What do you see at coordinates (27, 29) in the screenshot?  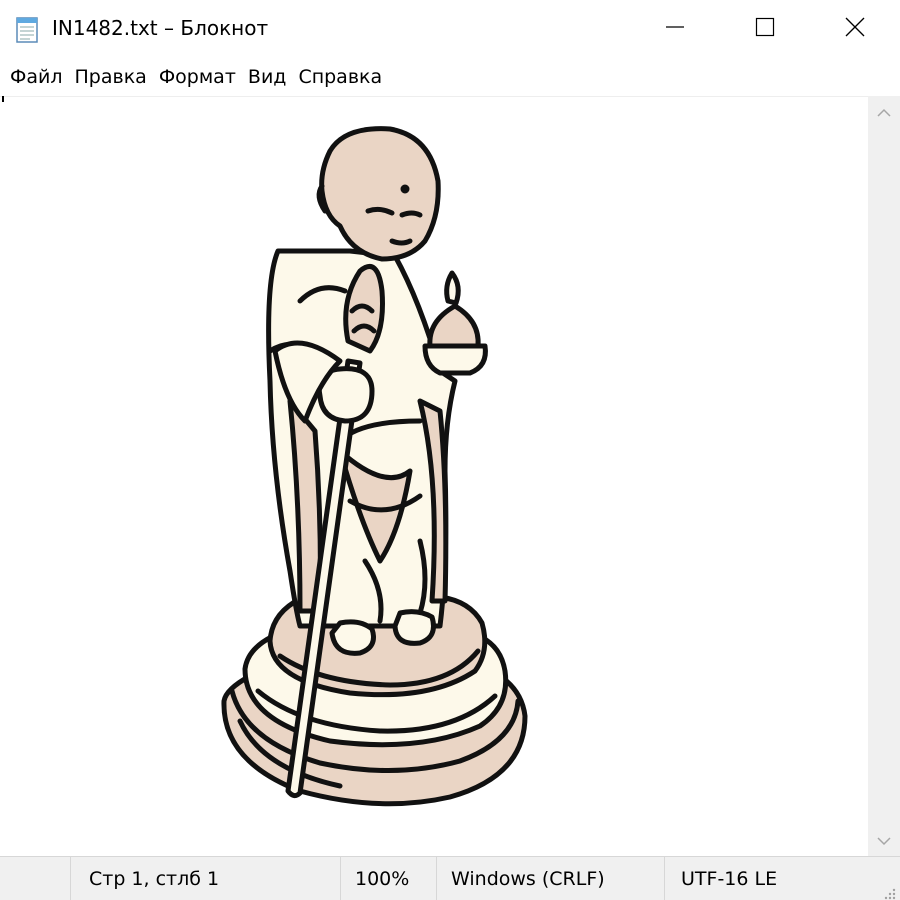 I see `notepad-icon` at bounding box center [27, 29].